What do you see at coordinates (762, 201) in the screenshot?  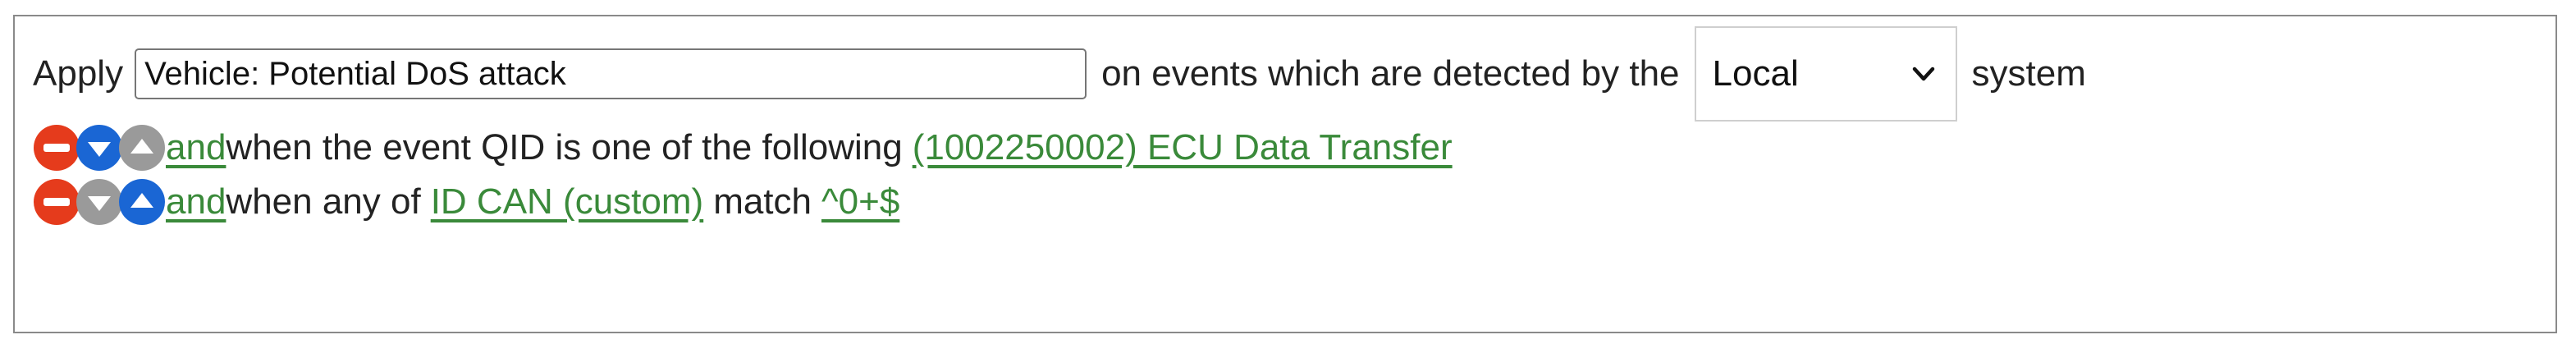 I see `match-text: match` at bounding box center [762, 201].